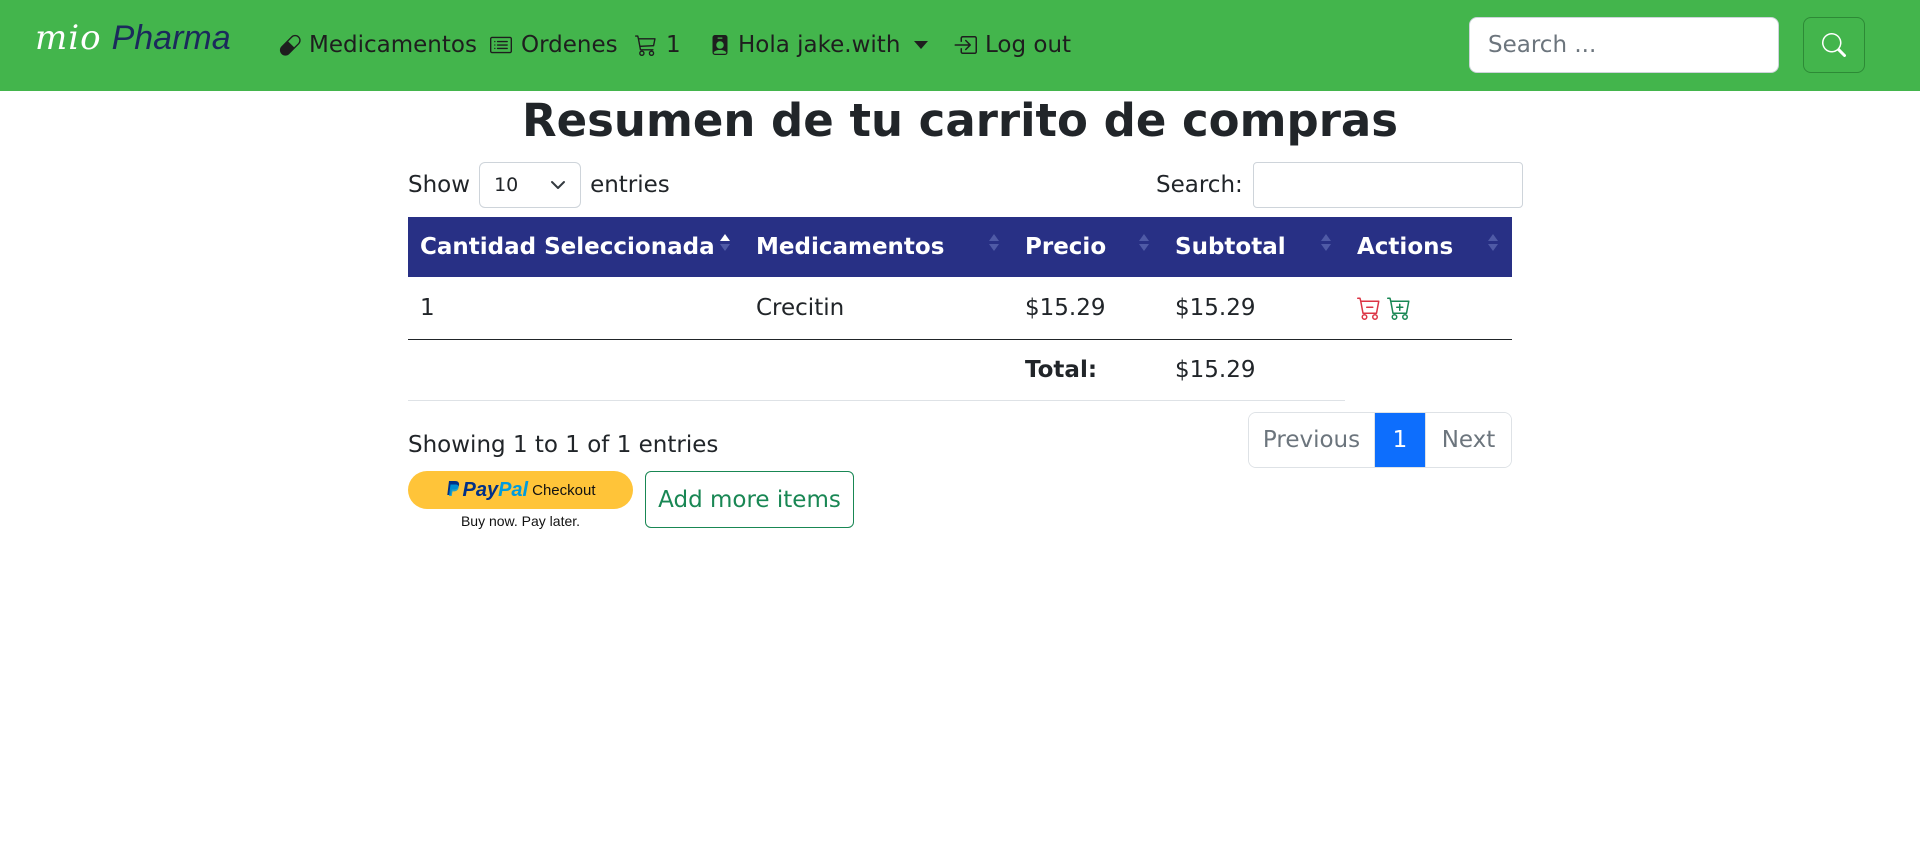 This screenshot has height=853, width=1920. I want to click on column-header-actions: Actions, so click(1428, 247).